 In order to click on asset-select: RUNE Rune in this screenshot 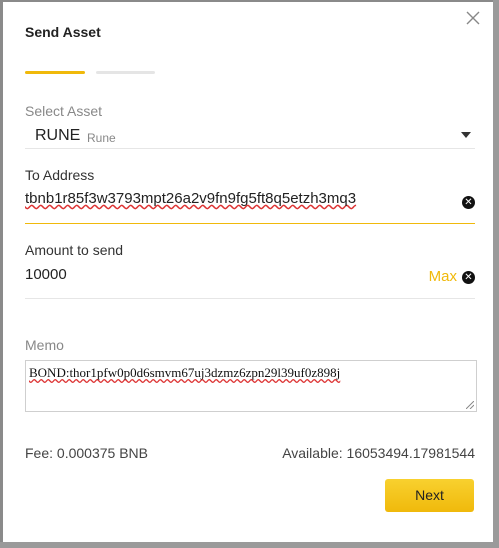, I will do `click(250, 137)`.